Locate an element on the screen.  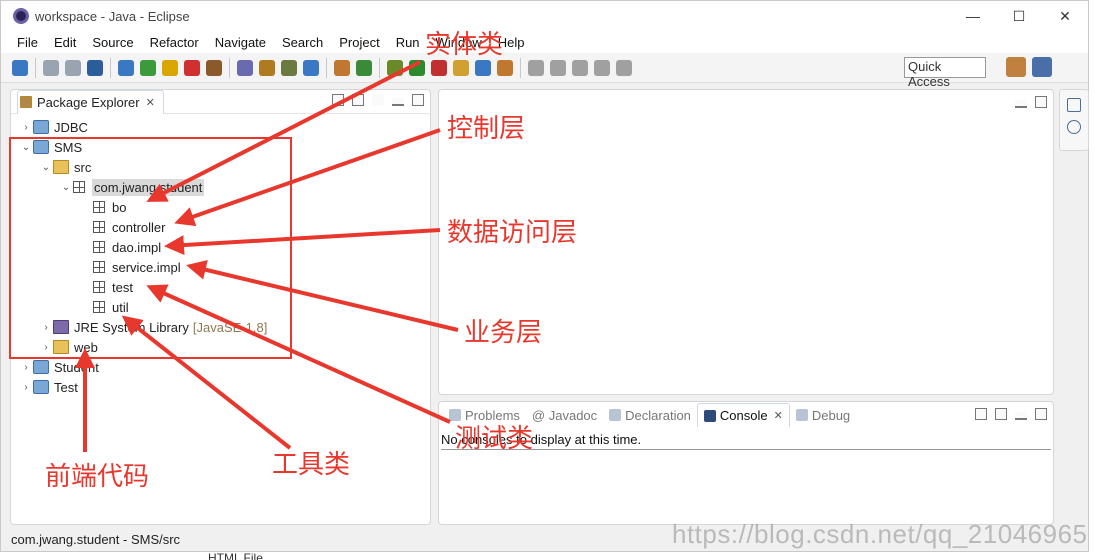
menu-refactor: Refactor is located at coordinates (174, 42).